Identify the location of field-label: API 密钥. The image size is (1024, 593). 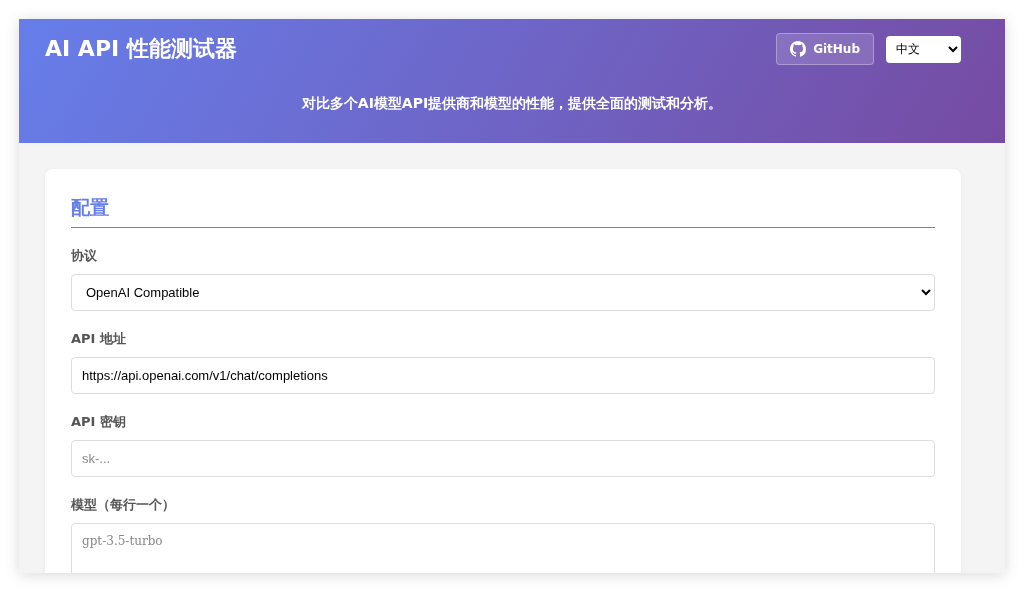
(99, 422).